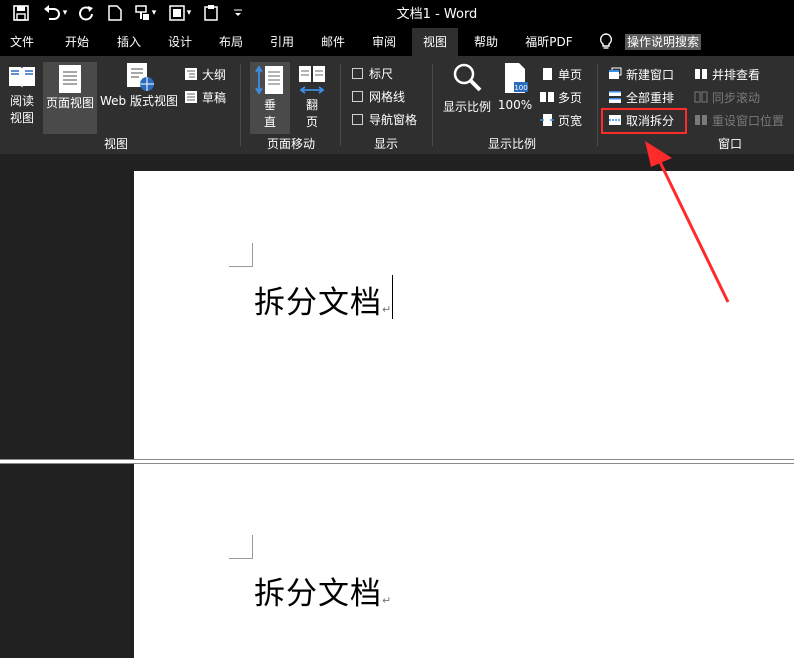  Describe the element at coordinates (311, 122) in the screenshot. I see `side-to-side-label-2: 页` at that location.